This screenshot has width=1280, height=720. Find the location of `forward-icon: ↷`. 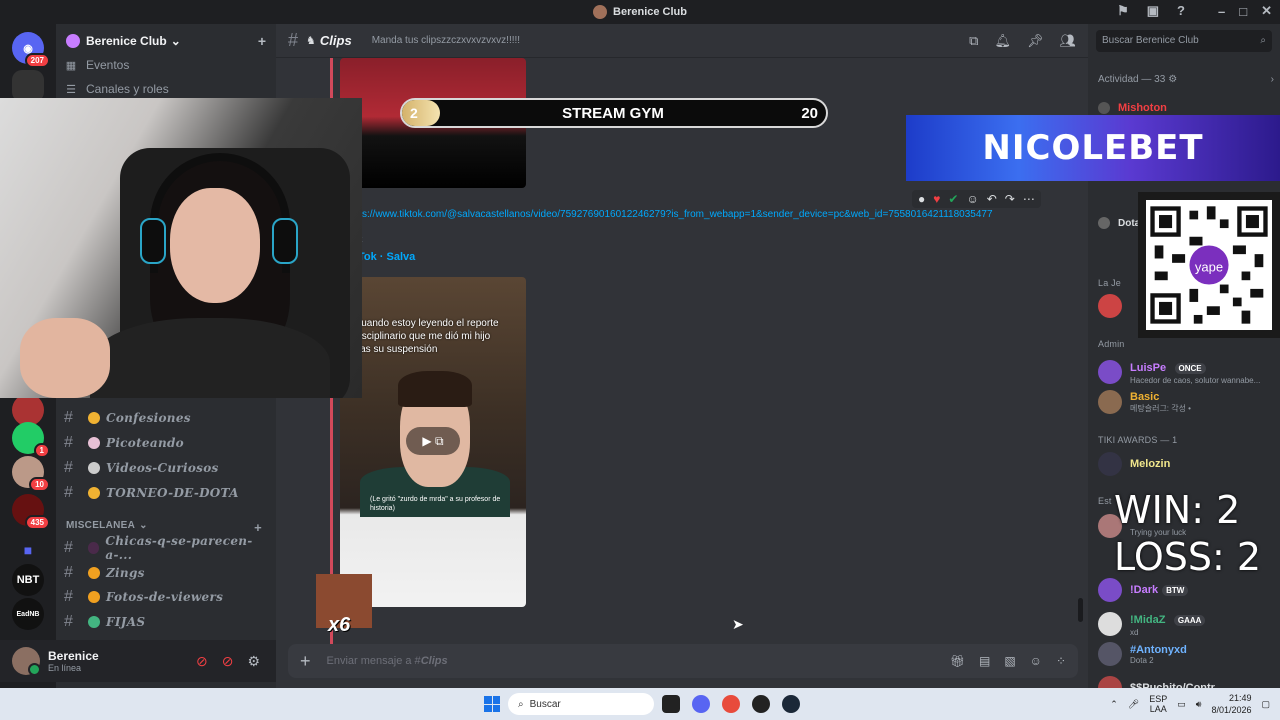

forward-icon: ↷ is located at coordinates (1010, 199).